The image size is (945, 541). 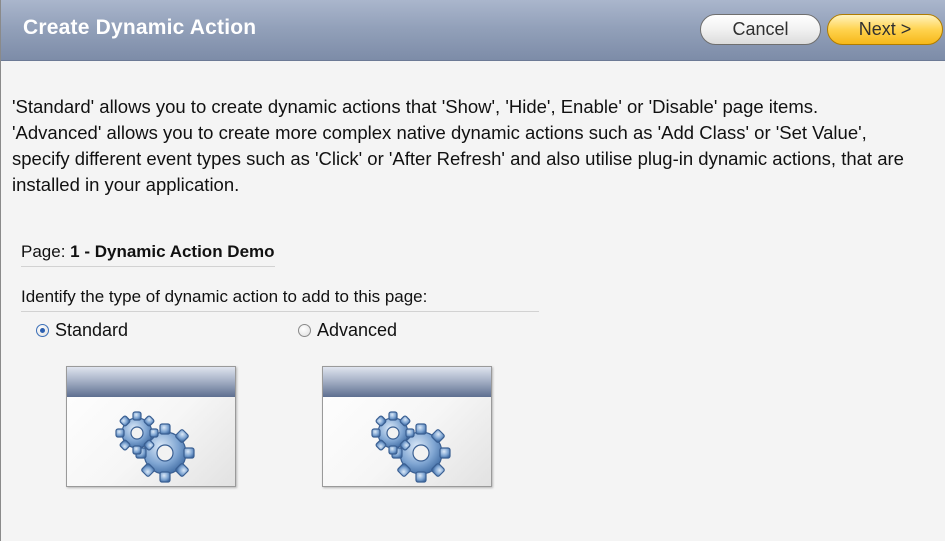 I want to click on advanced-radio, so click(x=304, y=330).